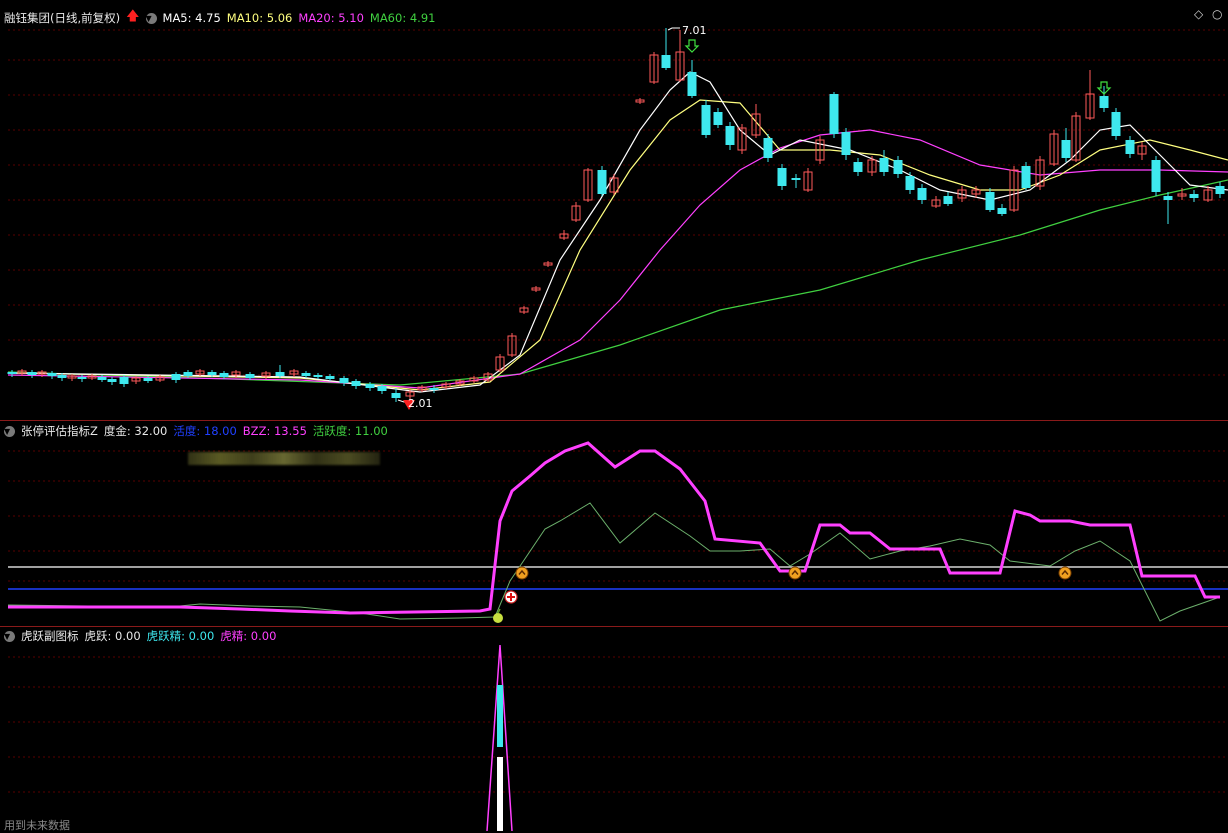 Image resolution: width=1228 pixels, height=833 pixels. Describe the element at coordinates (274, 431) in the screenshot. I see `bzz-label: BZZ: 13.55` at that location.